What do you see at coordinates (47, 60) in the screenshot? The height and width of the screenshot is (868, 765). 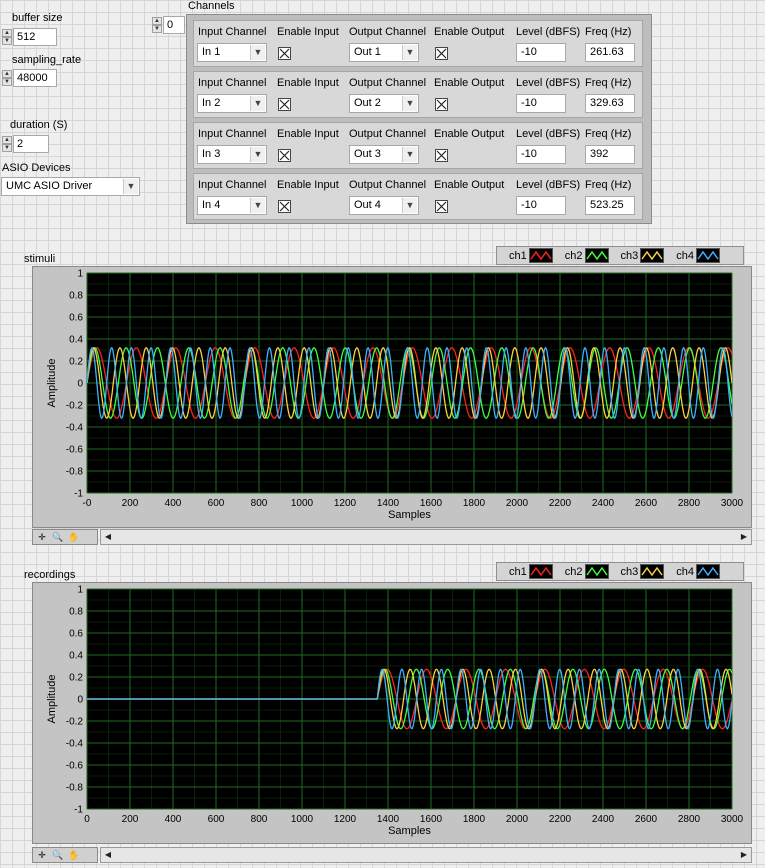 I see `sampling-rate-label: sampling_rate` at bounding box center [47, 60].